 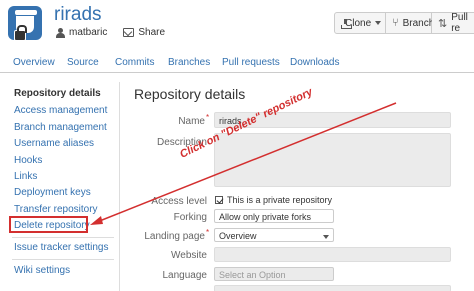 What do you see at coordinates (190, 94) in the screenshot?
I see `page-title: Repository details` at bounding box center [190, 94].